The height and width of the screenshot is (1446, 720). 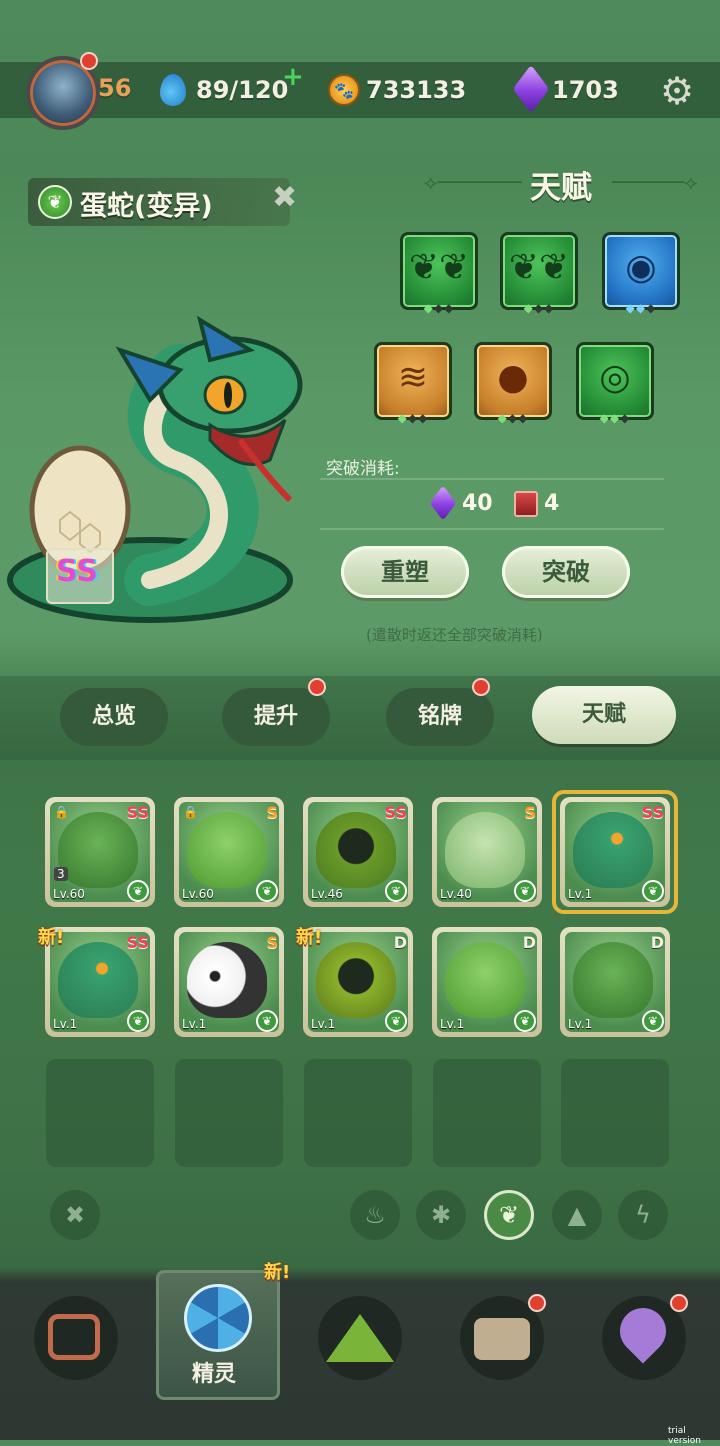 I want to click on tab-upgrade: 提升, so click(x=276, y=717).